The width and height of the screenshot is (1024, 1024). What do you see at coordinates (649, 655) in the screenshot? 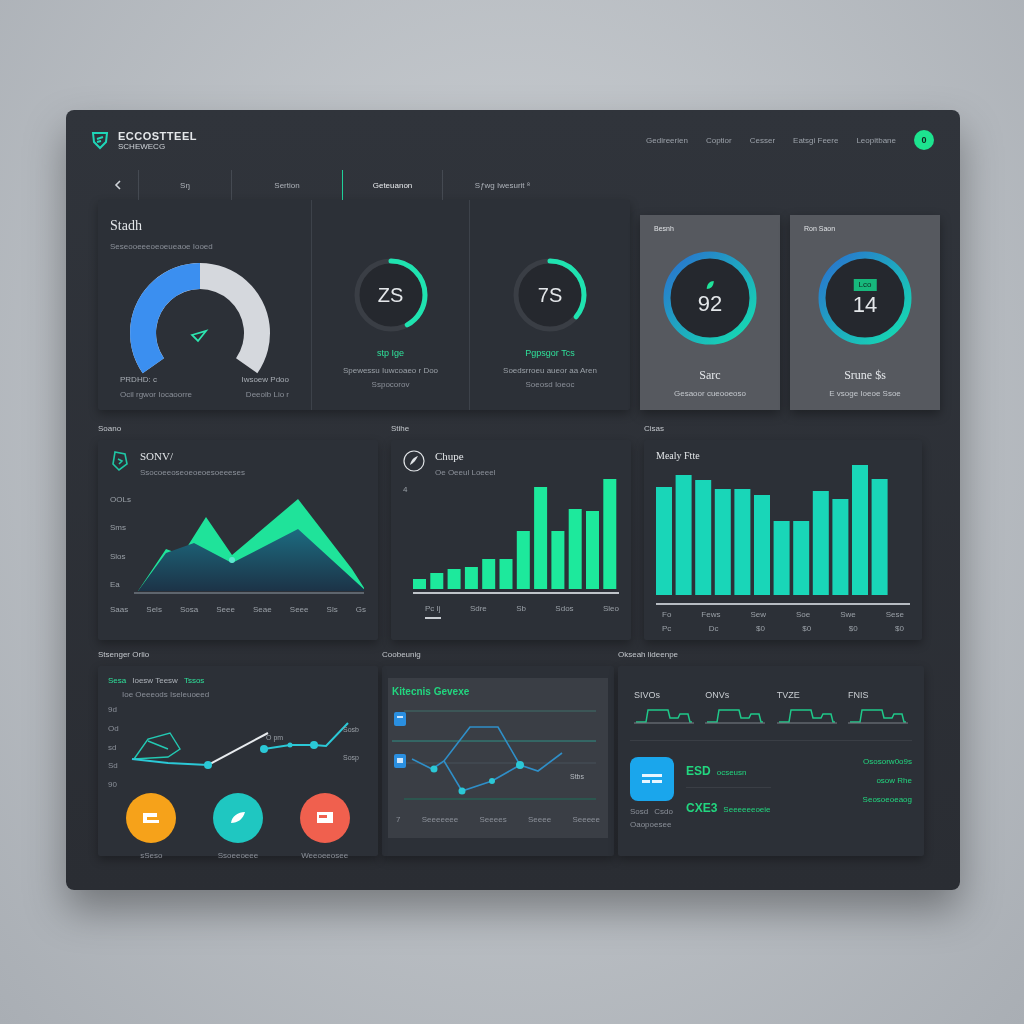
I see `section-heading: Okseah lideenpe` at bounding box center [649, 655].